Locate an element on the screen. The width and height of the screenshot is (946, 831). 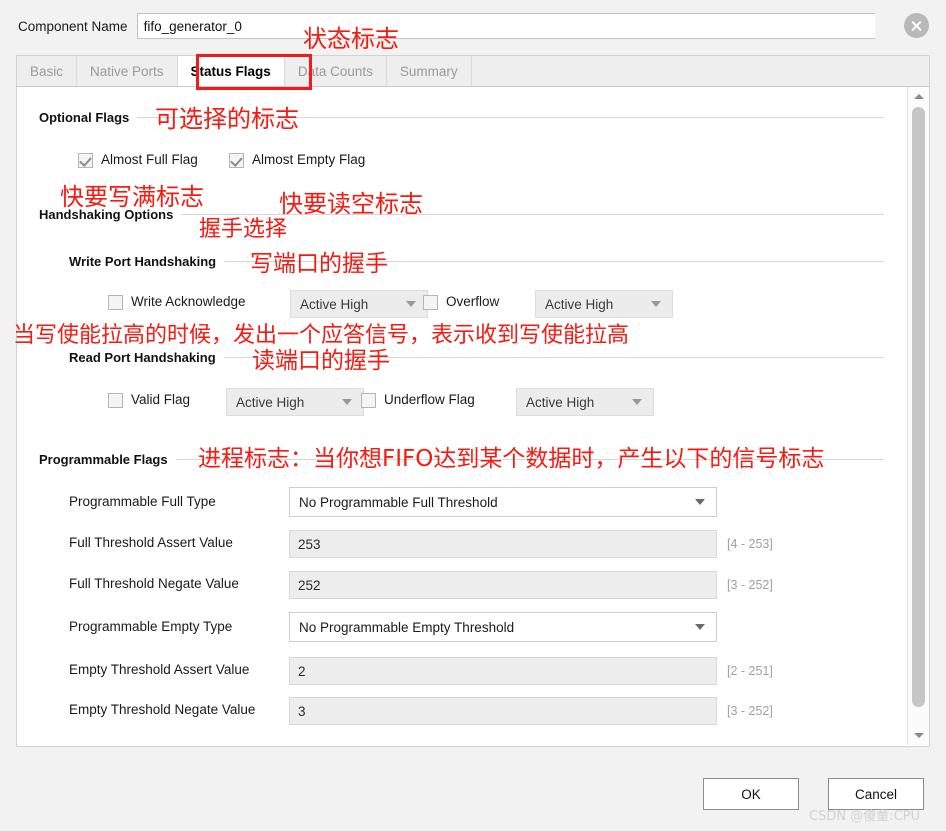
select-valid-flag-polarity: Active High is located at coordinates (295, 402).